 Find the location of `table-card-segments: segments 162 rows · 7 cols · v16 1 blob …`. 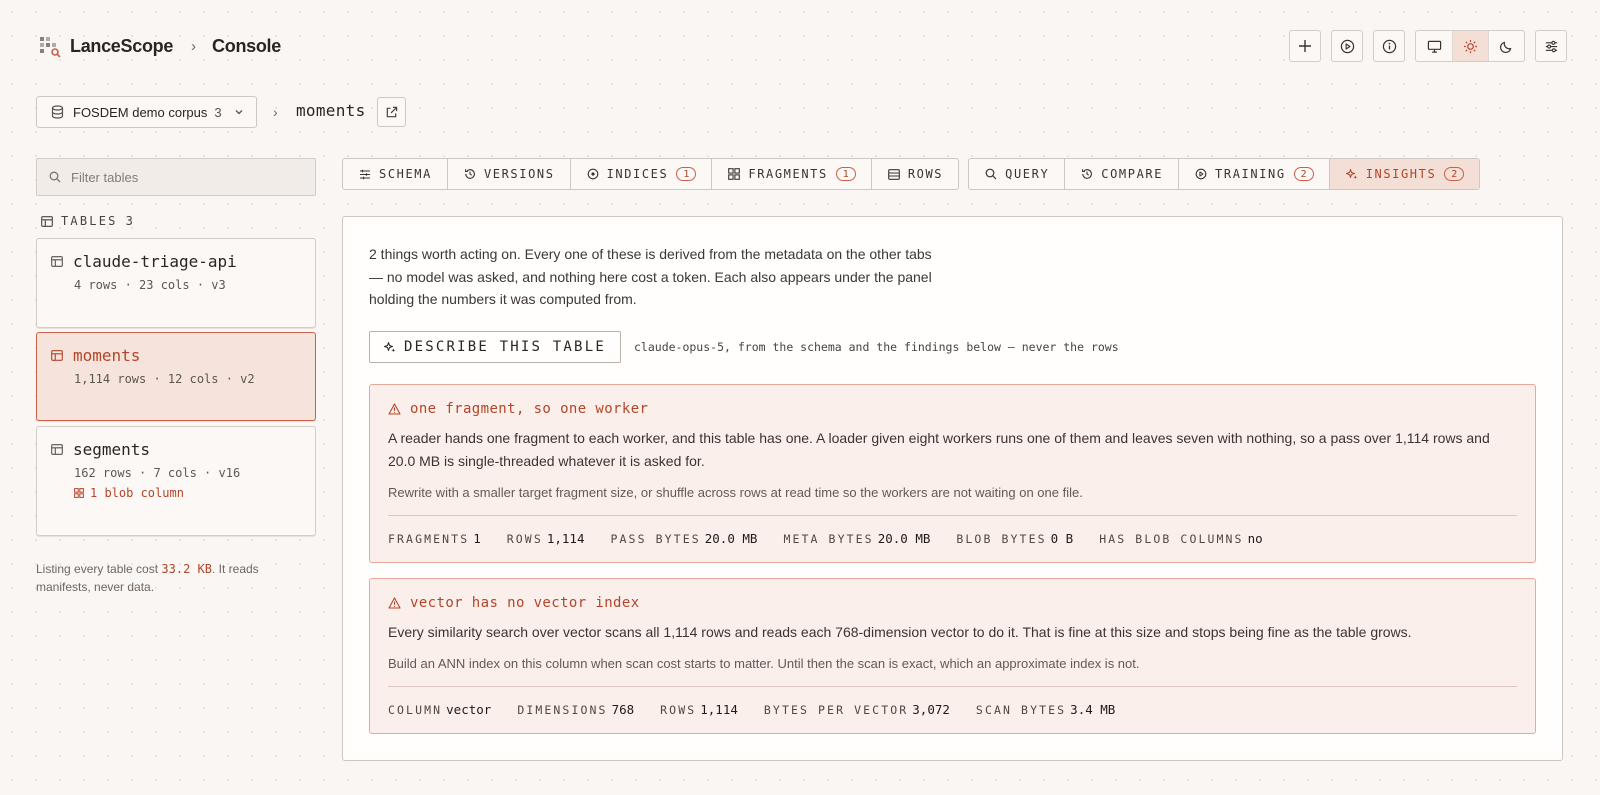

table-card-segments: segments 162 rows · 7 cols · v16 1 blob … is located at coordinates (176, 481).